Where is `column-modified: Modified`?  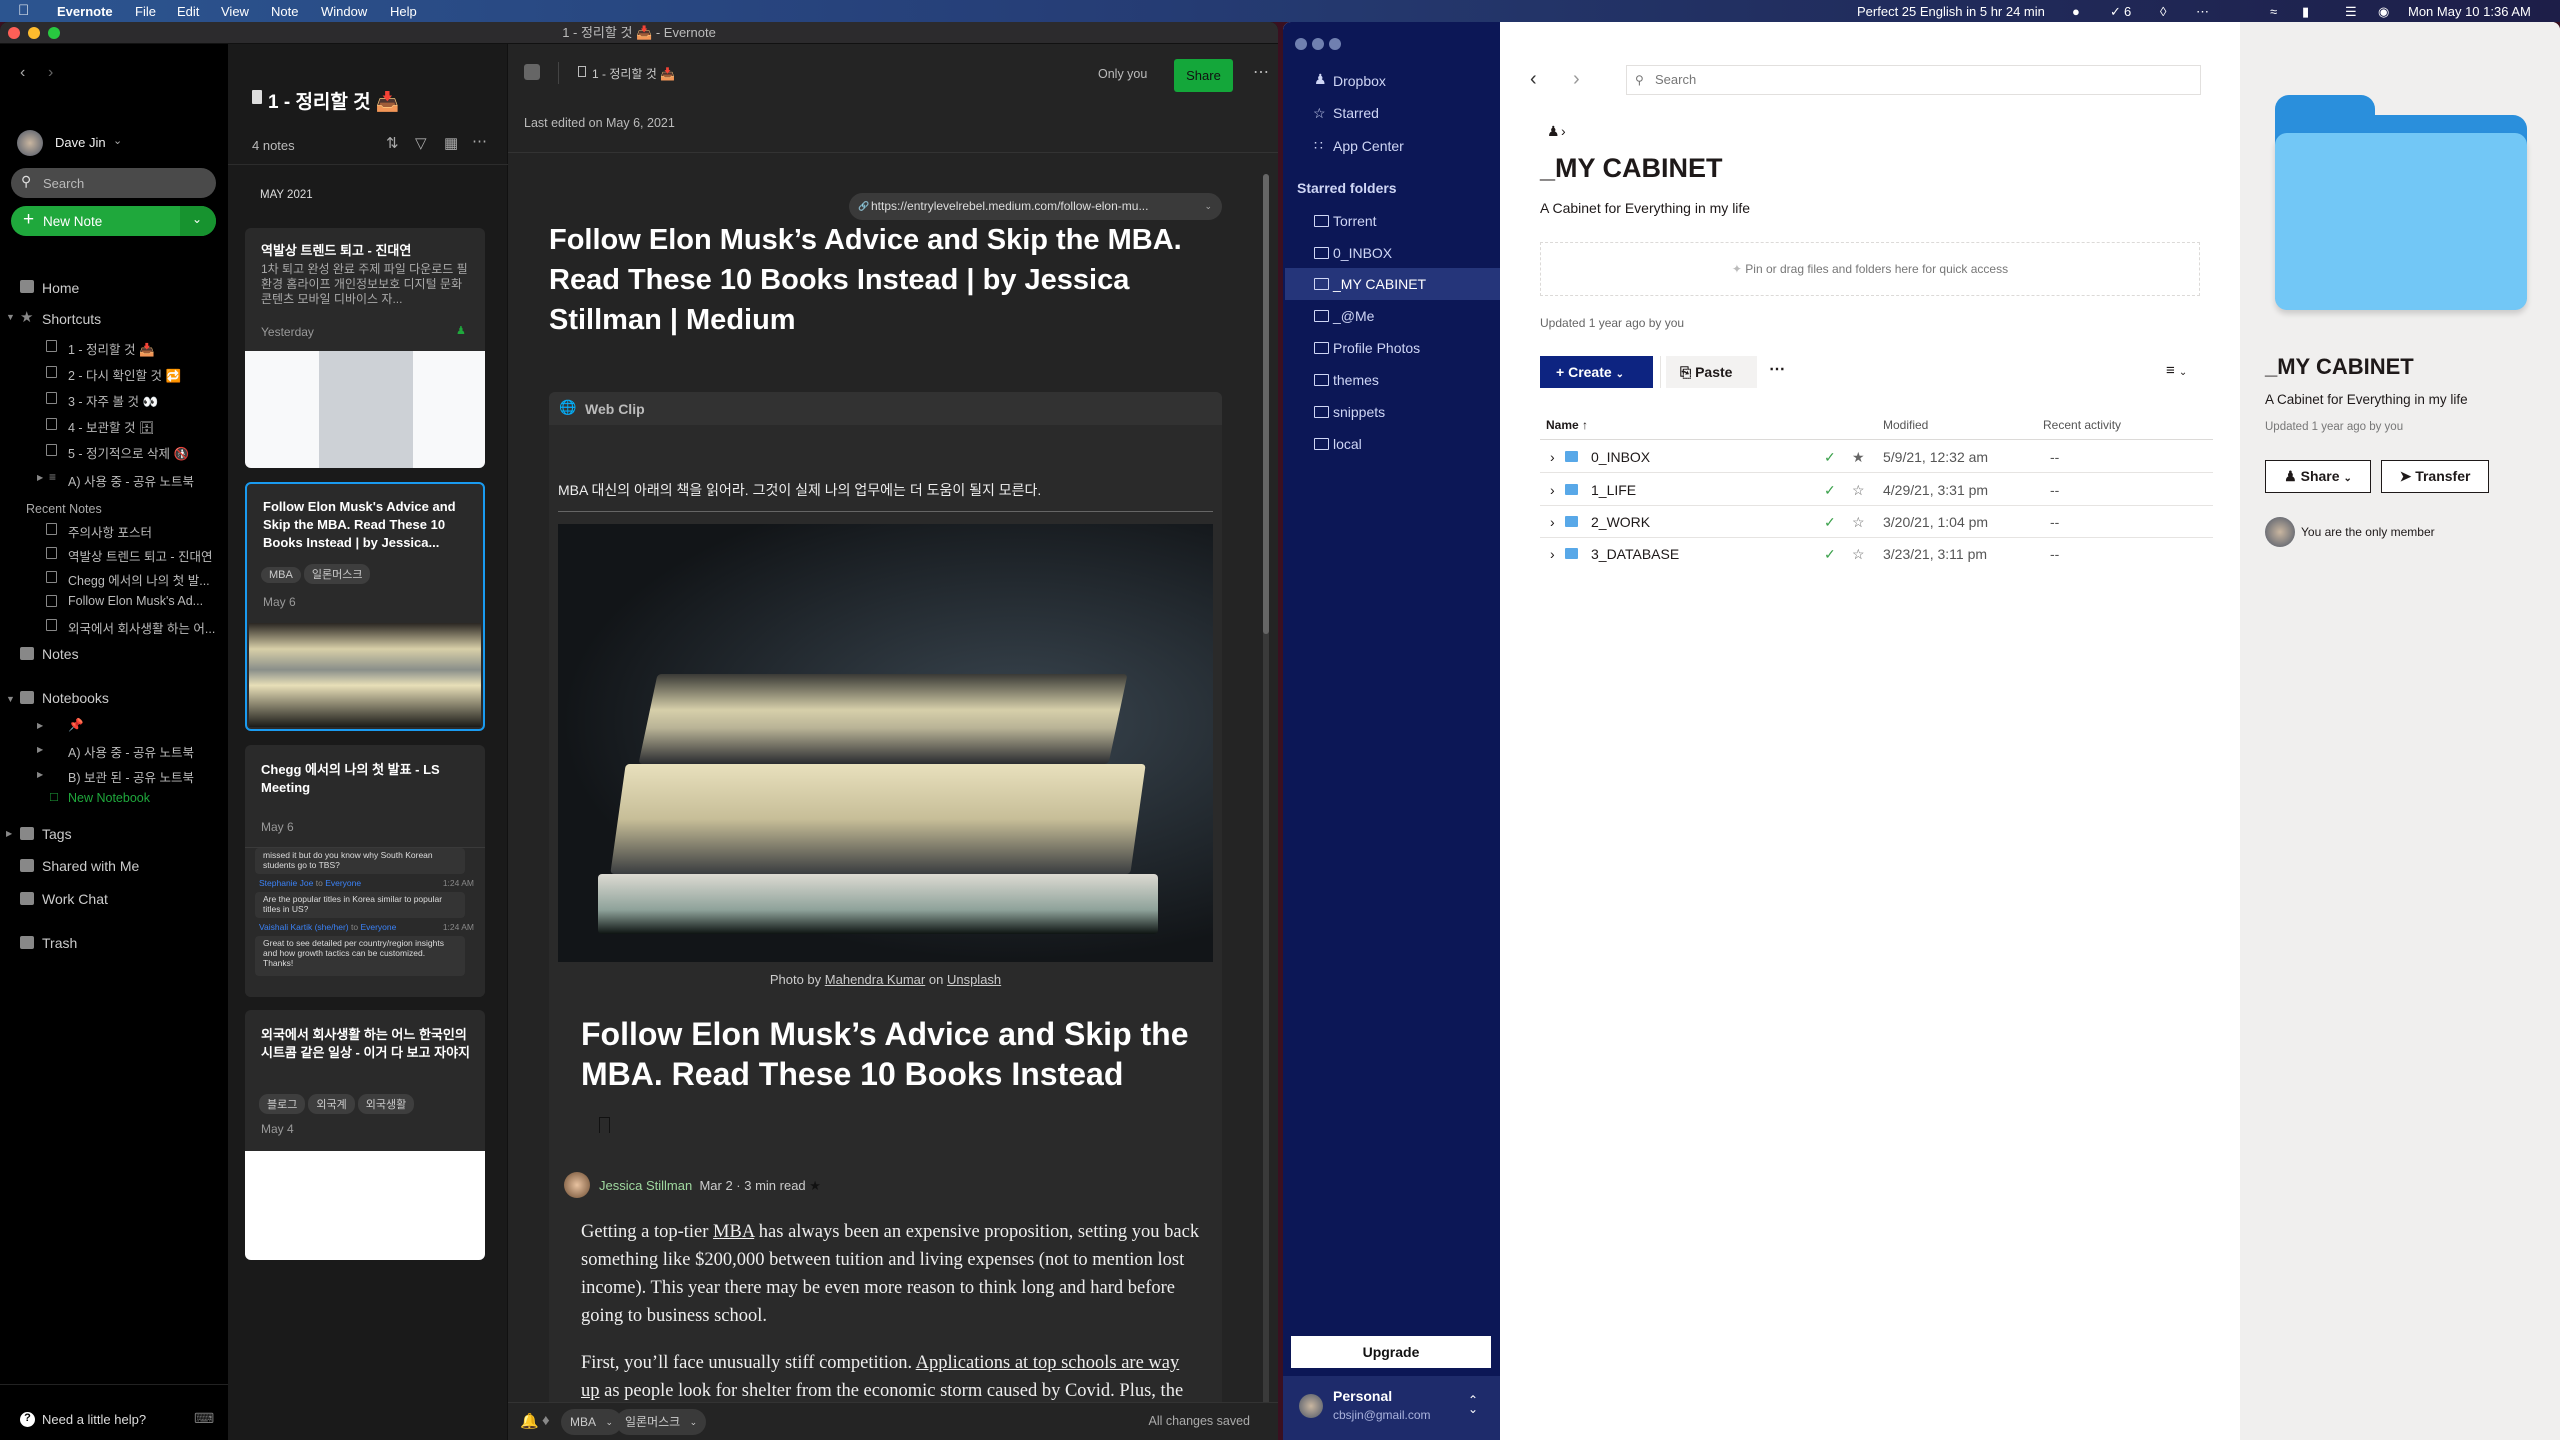
column-modified: Modified is located at coordinates (1905, 425).